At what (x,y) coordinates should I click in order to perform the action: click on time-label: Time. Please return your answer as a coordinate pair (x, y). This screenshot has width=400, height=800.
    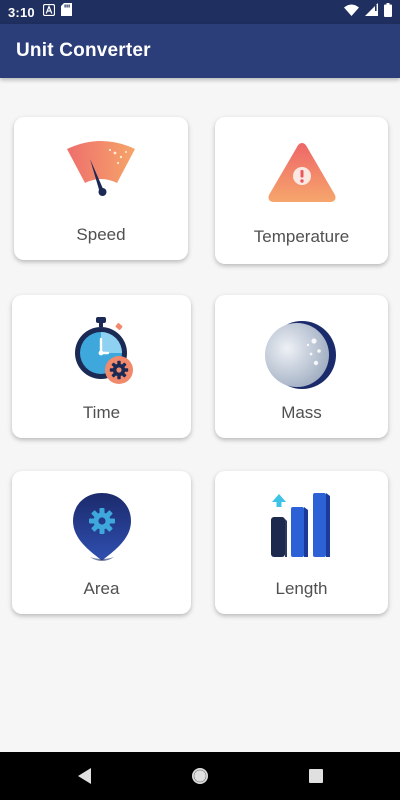
    Looking at the image, I should click on (101, 412).